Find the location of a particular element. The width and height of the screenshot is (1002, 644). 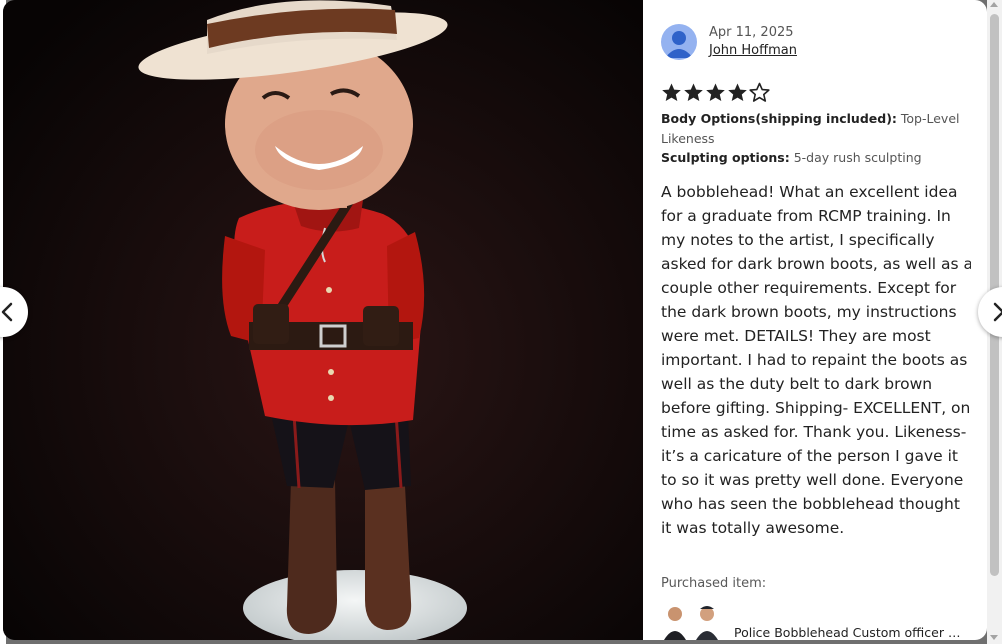

review-date: Apr 11, 2025 is located at coordinates (751, 32).